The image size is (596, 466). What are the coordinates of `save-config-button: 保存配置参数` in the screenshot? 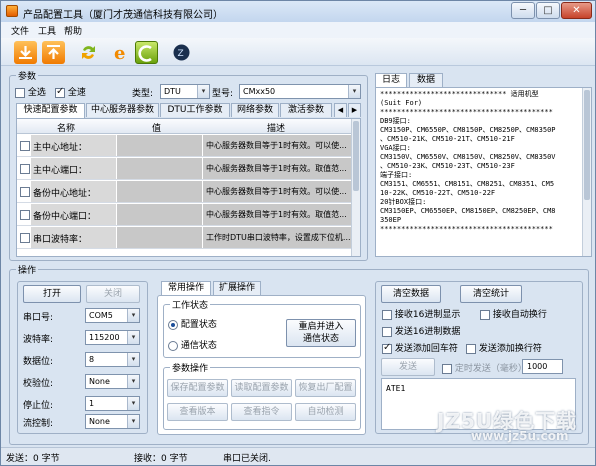 It's located at (197, 388).